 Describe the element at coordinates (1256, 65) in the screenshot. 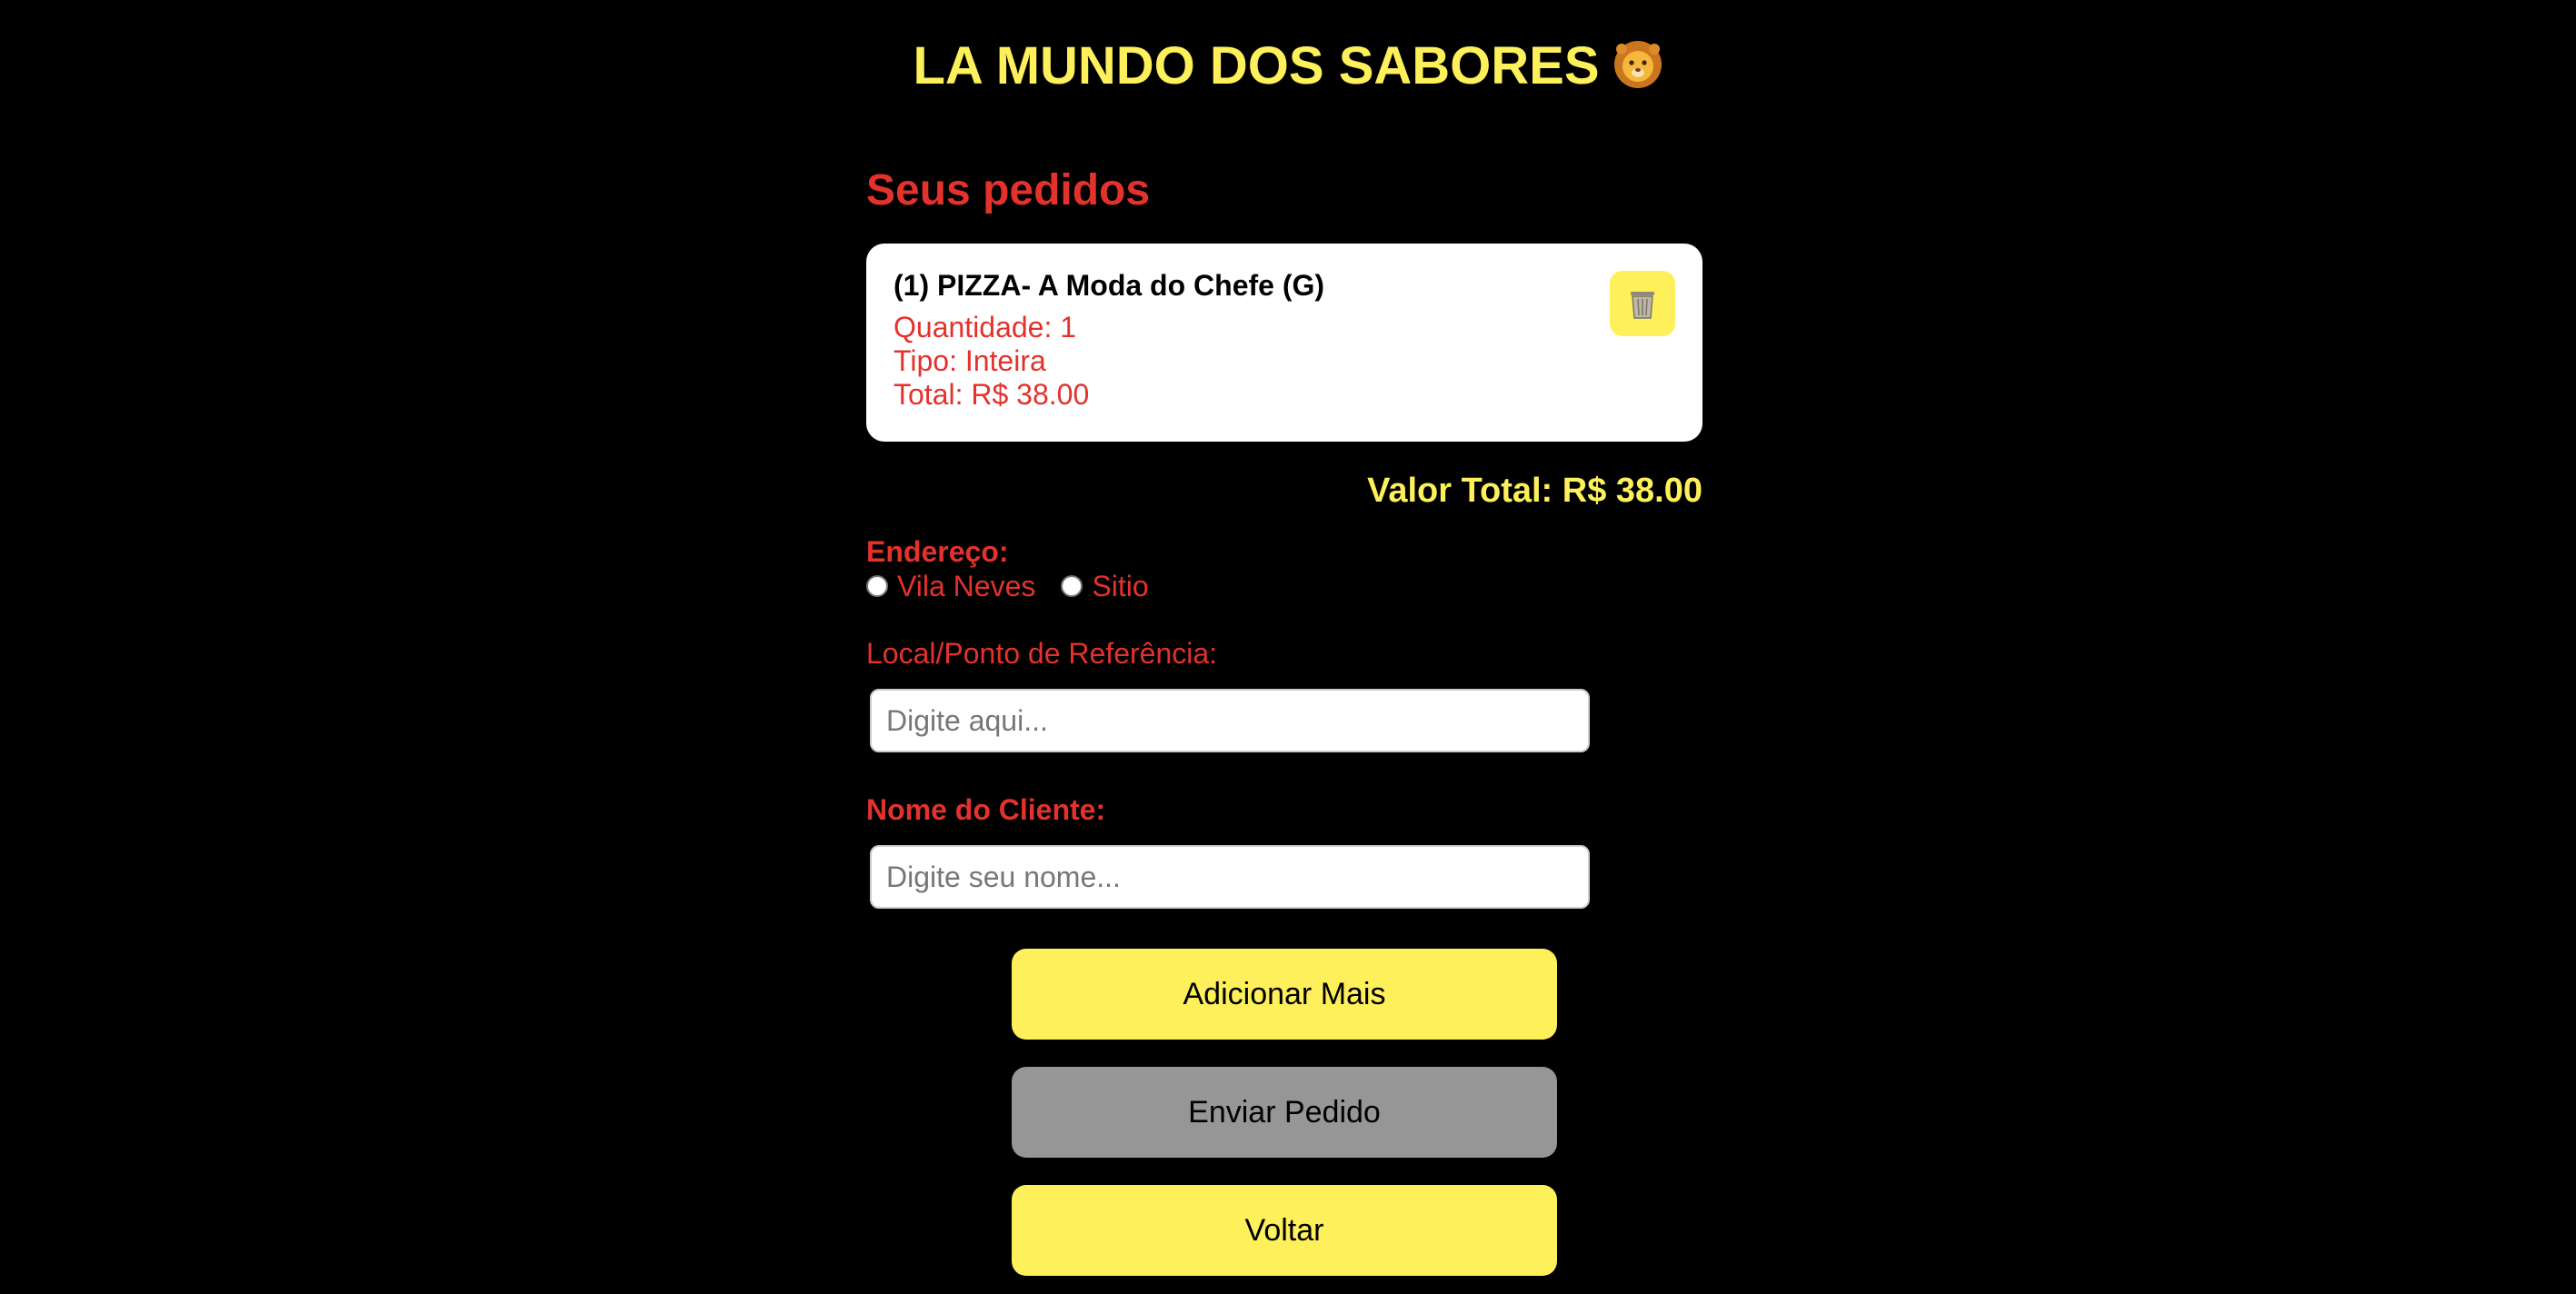

I see `app-title: LA MUNDO DOS SABORES` at that location.